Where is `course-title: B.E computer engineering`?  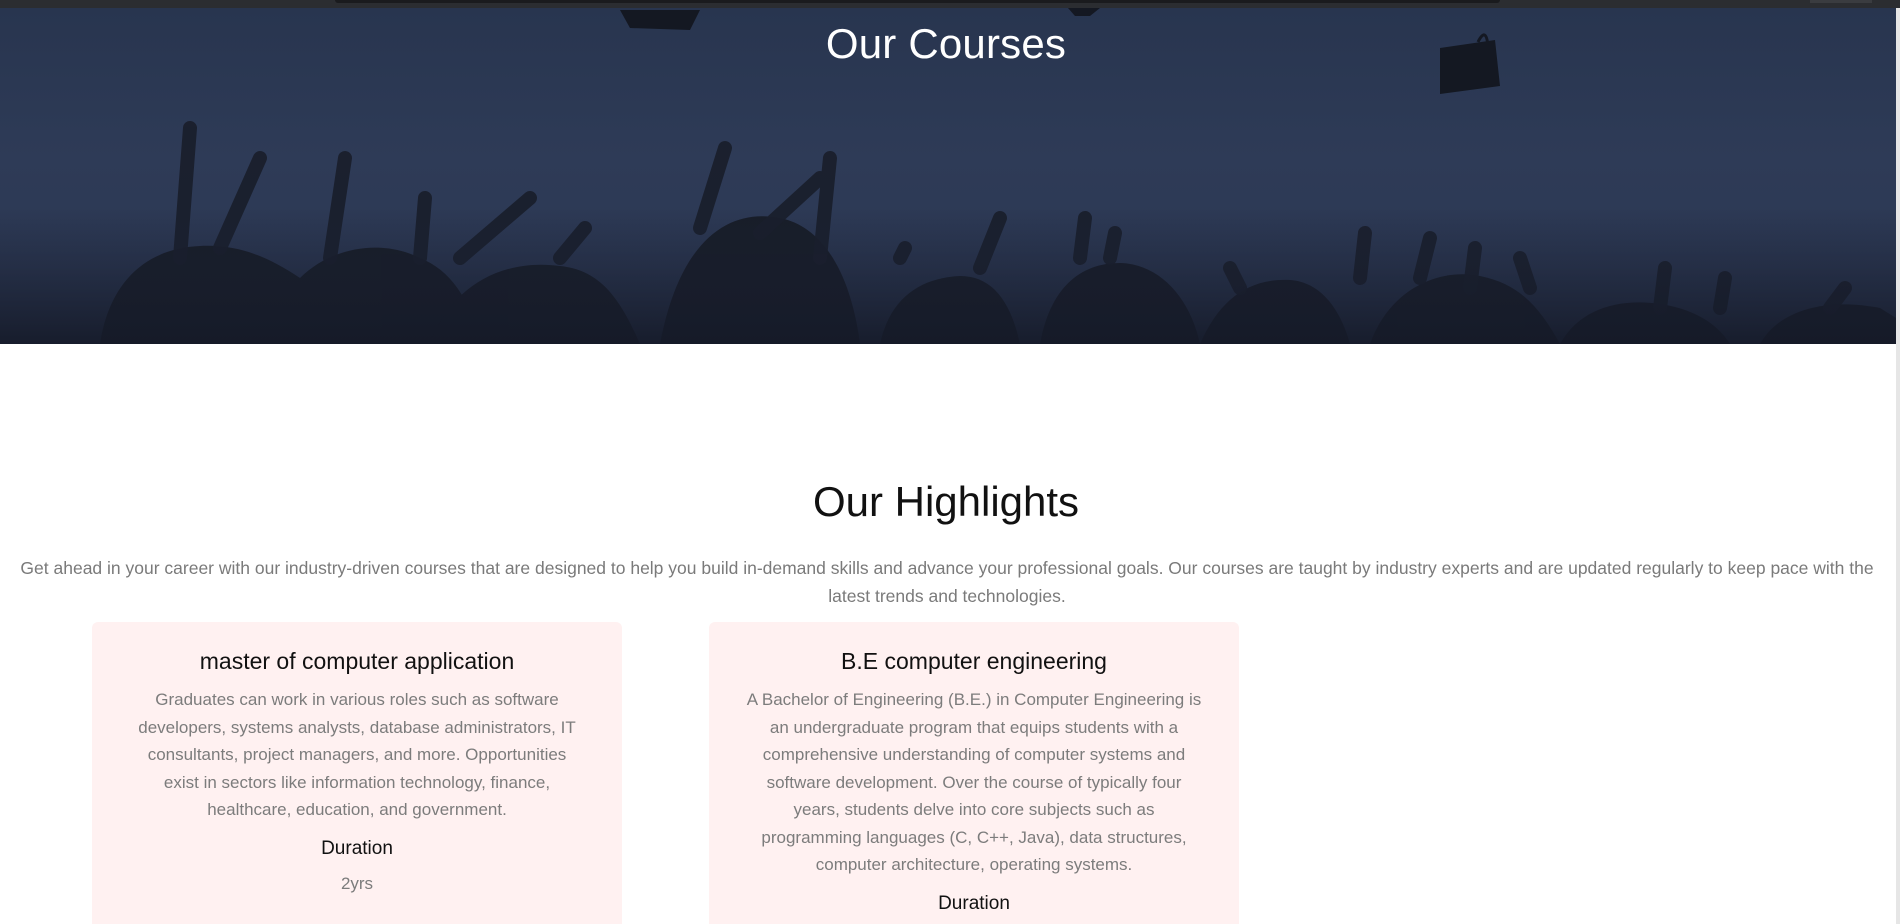 course-title: B.E computer engineering is located at coordinates (974, 661).